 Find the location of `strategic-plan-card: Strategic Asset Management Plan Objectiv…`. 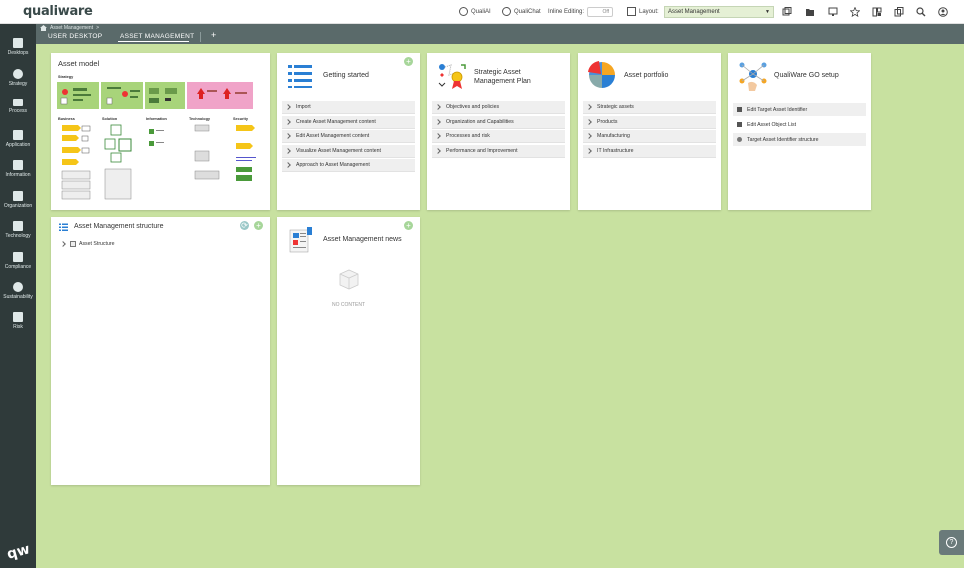

strategic-plan-card: Strategic Asset Management Plan Objectiv… is located at coordinates (498, 131).